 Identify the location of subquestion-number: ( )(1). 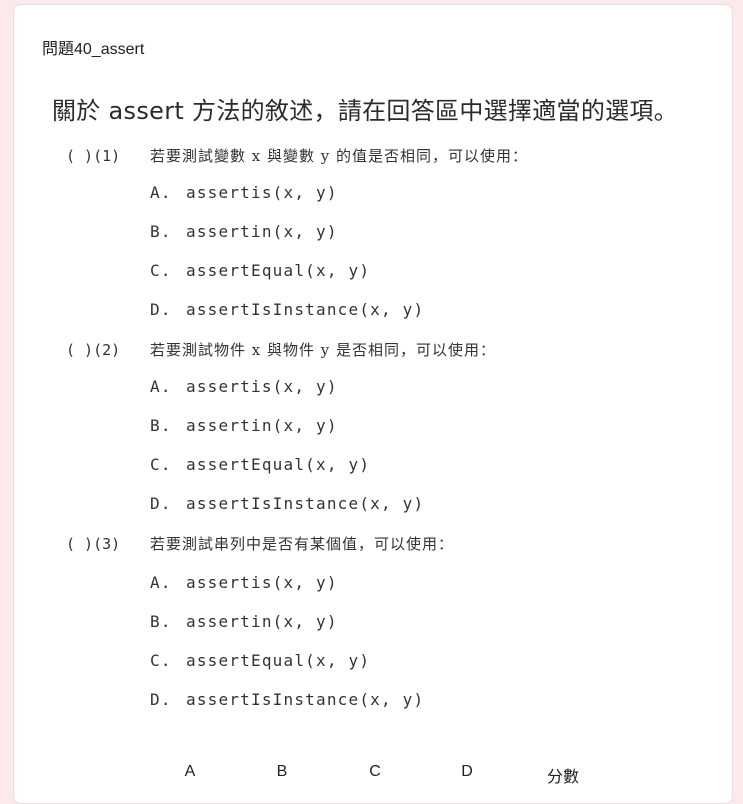
(93, 156).